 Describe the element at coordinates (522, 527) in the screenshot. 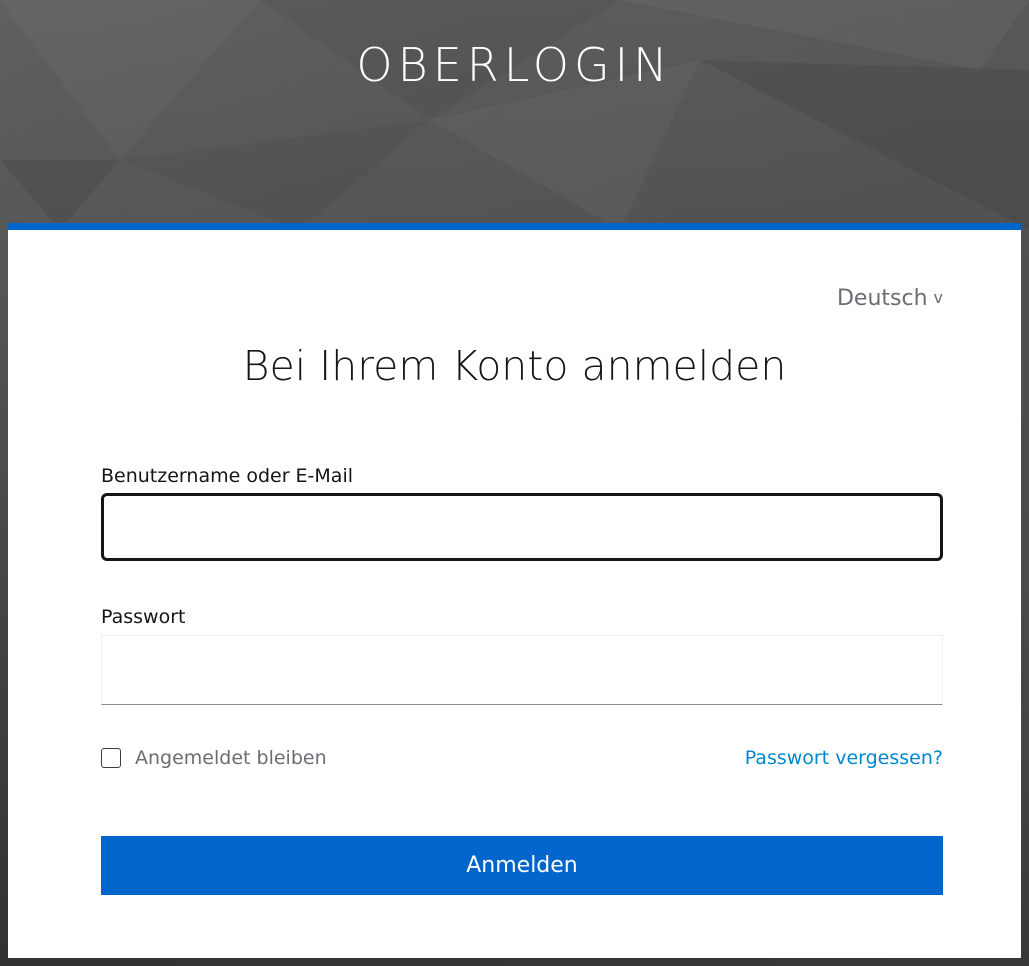

I see `username-input` at that location.